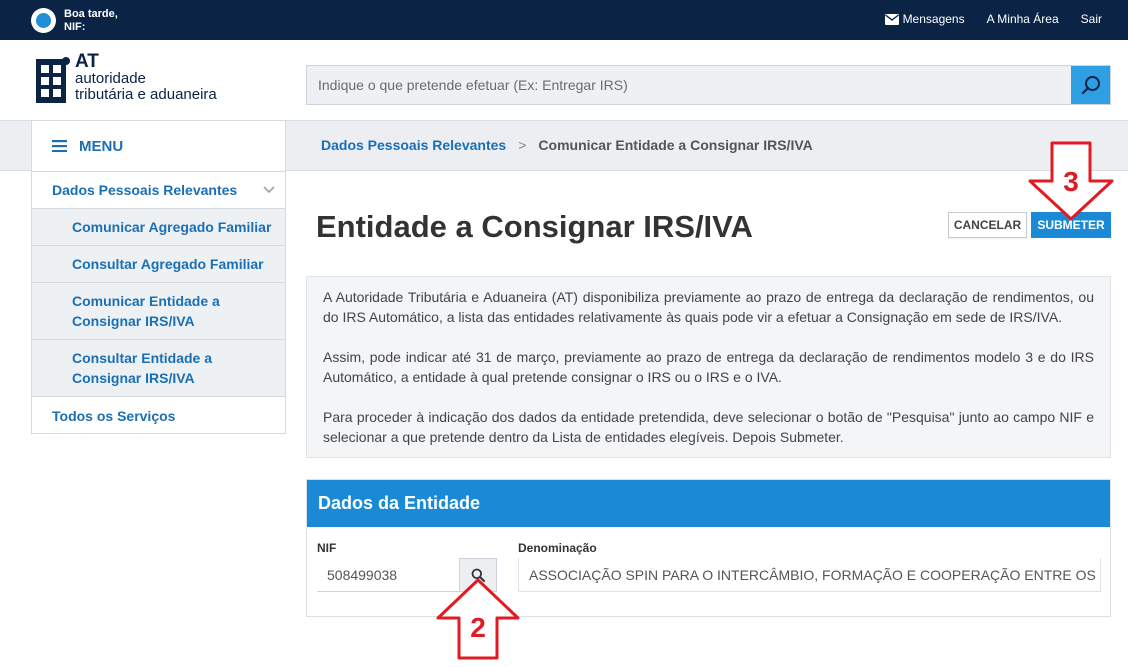 Image resolution: width=1128 pixels, height=667 pixels. I want to click on messages-link: Mensagens, so click(924, 19).